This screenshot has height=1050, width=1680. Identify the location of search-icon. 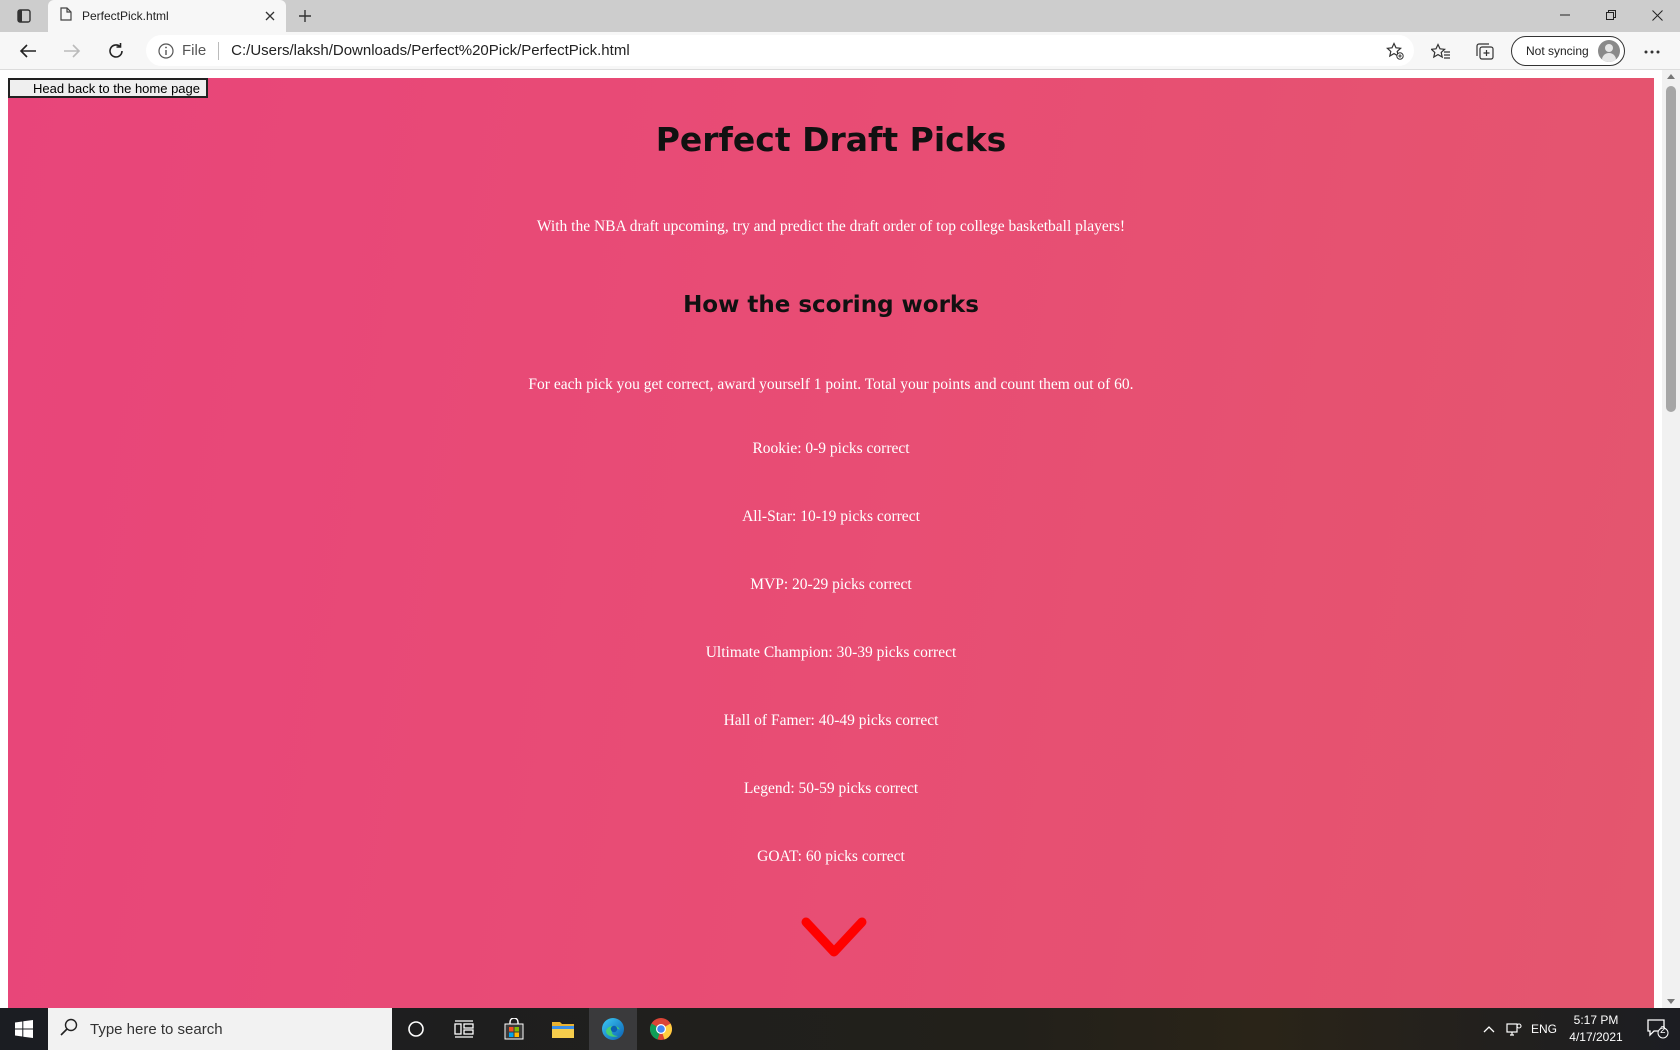
(69, 1029).